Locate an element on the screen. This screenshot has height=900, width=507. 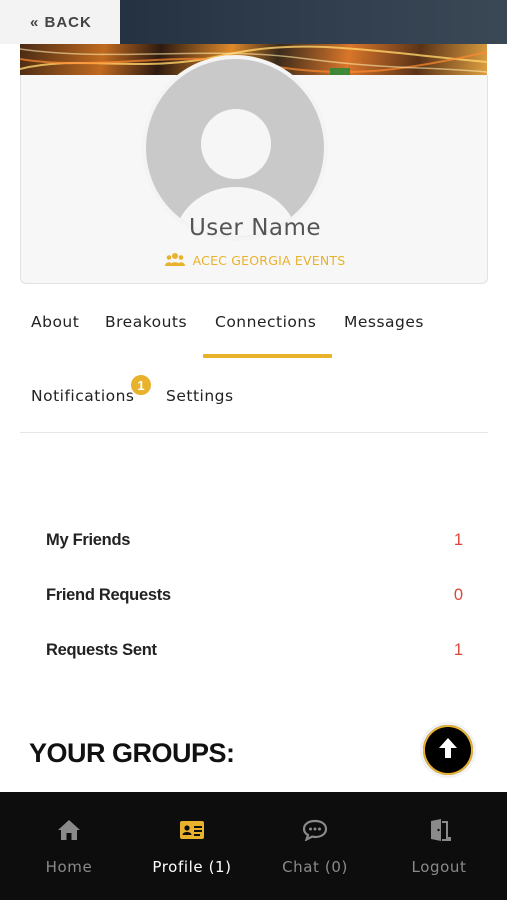
door-exit-icon is located at coordinates (439, 830).